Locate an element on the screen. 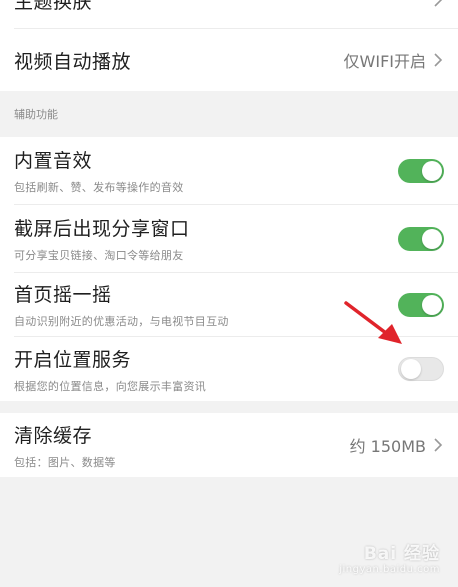 The image size is (458, 587). shake-label: 首页摇一摇 is located at coordinates (63, 295).